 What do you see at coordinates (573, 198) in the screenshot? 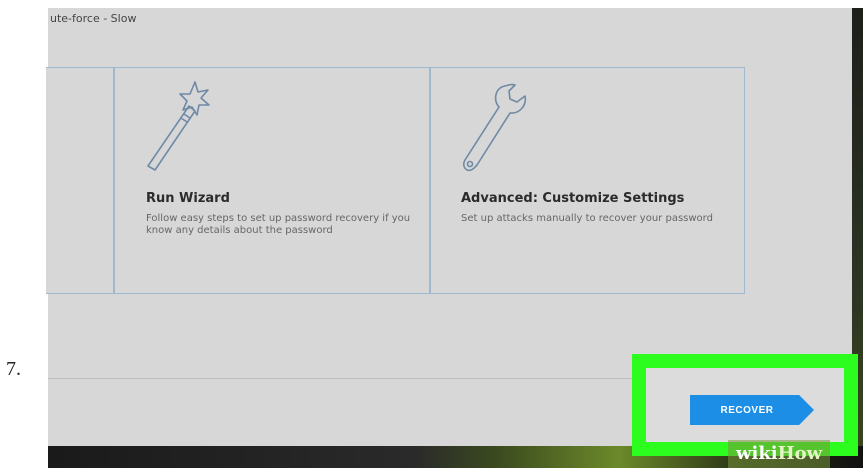
I see `advanced-settings-title: Advanced: Customize Settings` at bounding box center [573, 198].